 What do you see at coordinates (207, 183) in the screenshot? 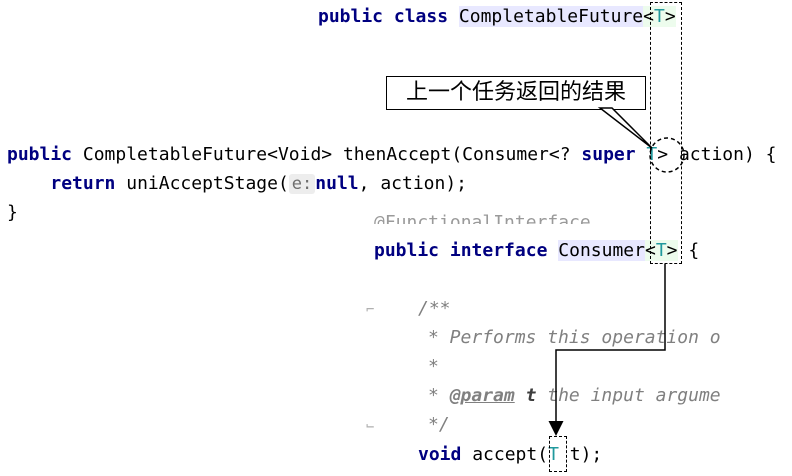
I see `method-call: uniAcceptStage(` at bounding box center [207, 183].